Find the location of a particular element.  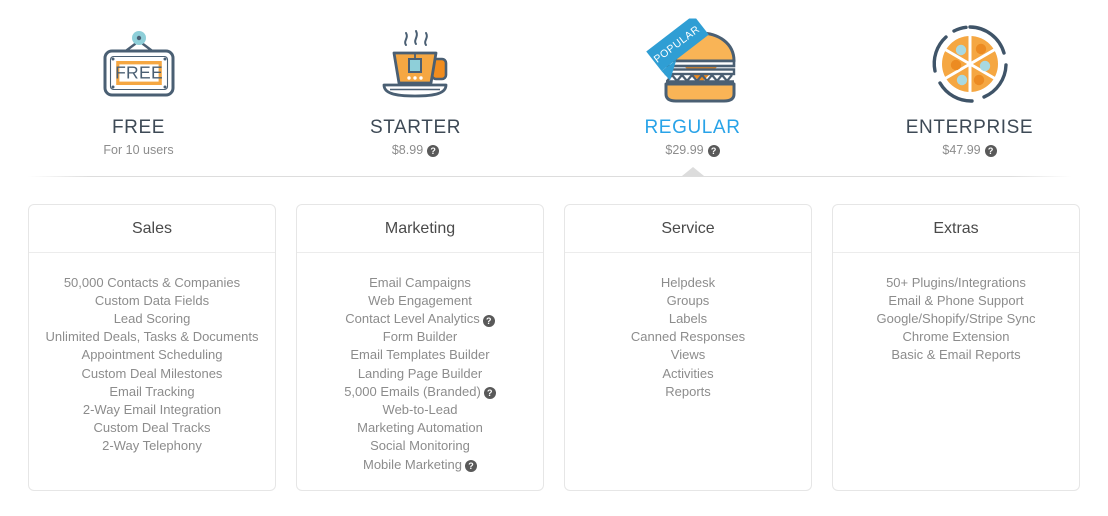

feature-item: Views is located at coordinates (688, 355).